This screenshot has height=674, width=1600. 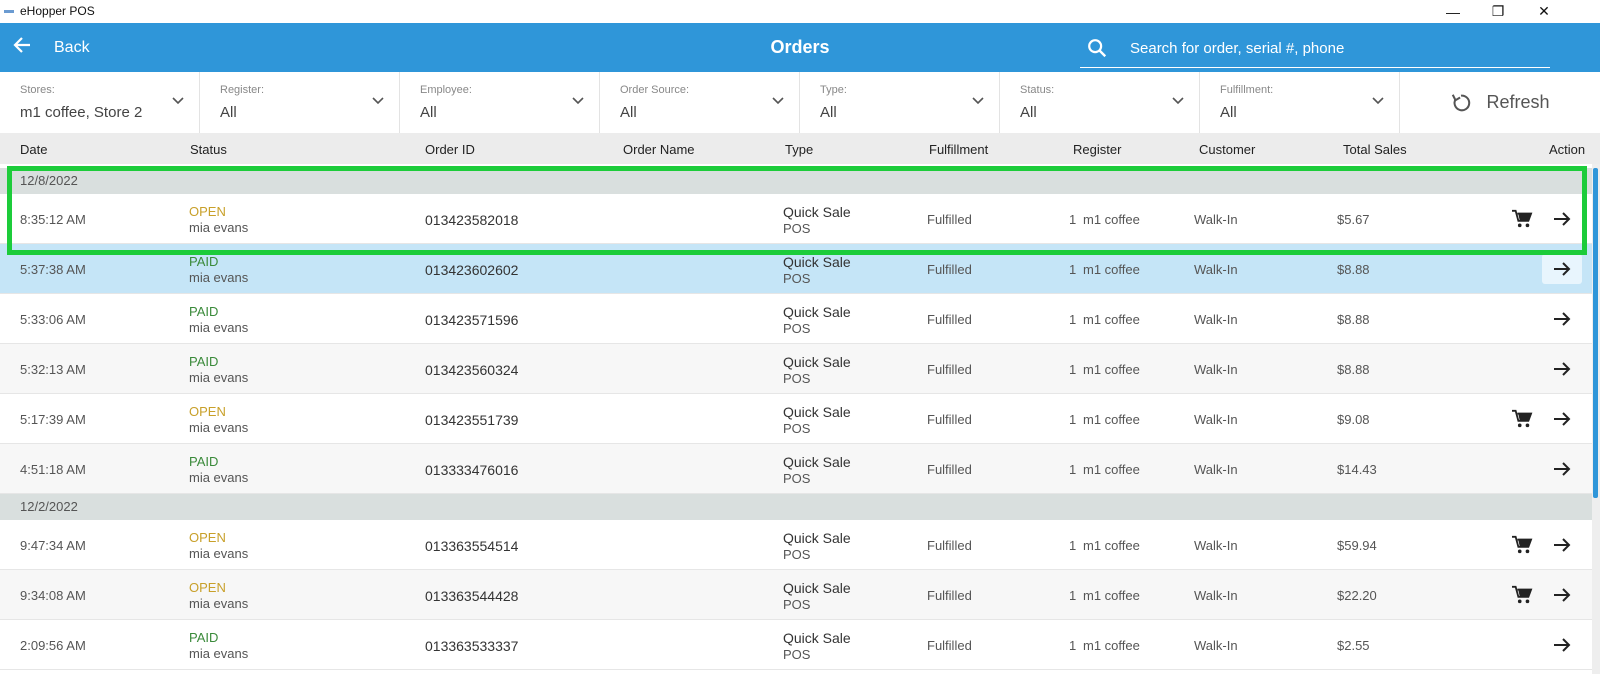 I want to click on search-box, so click(x=1315, y=48).